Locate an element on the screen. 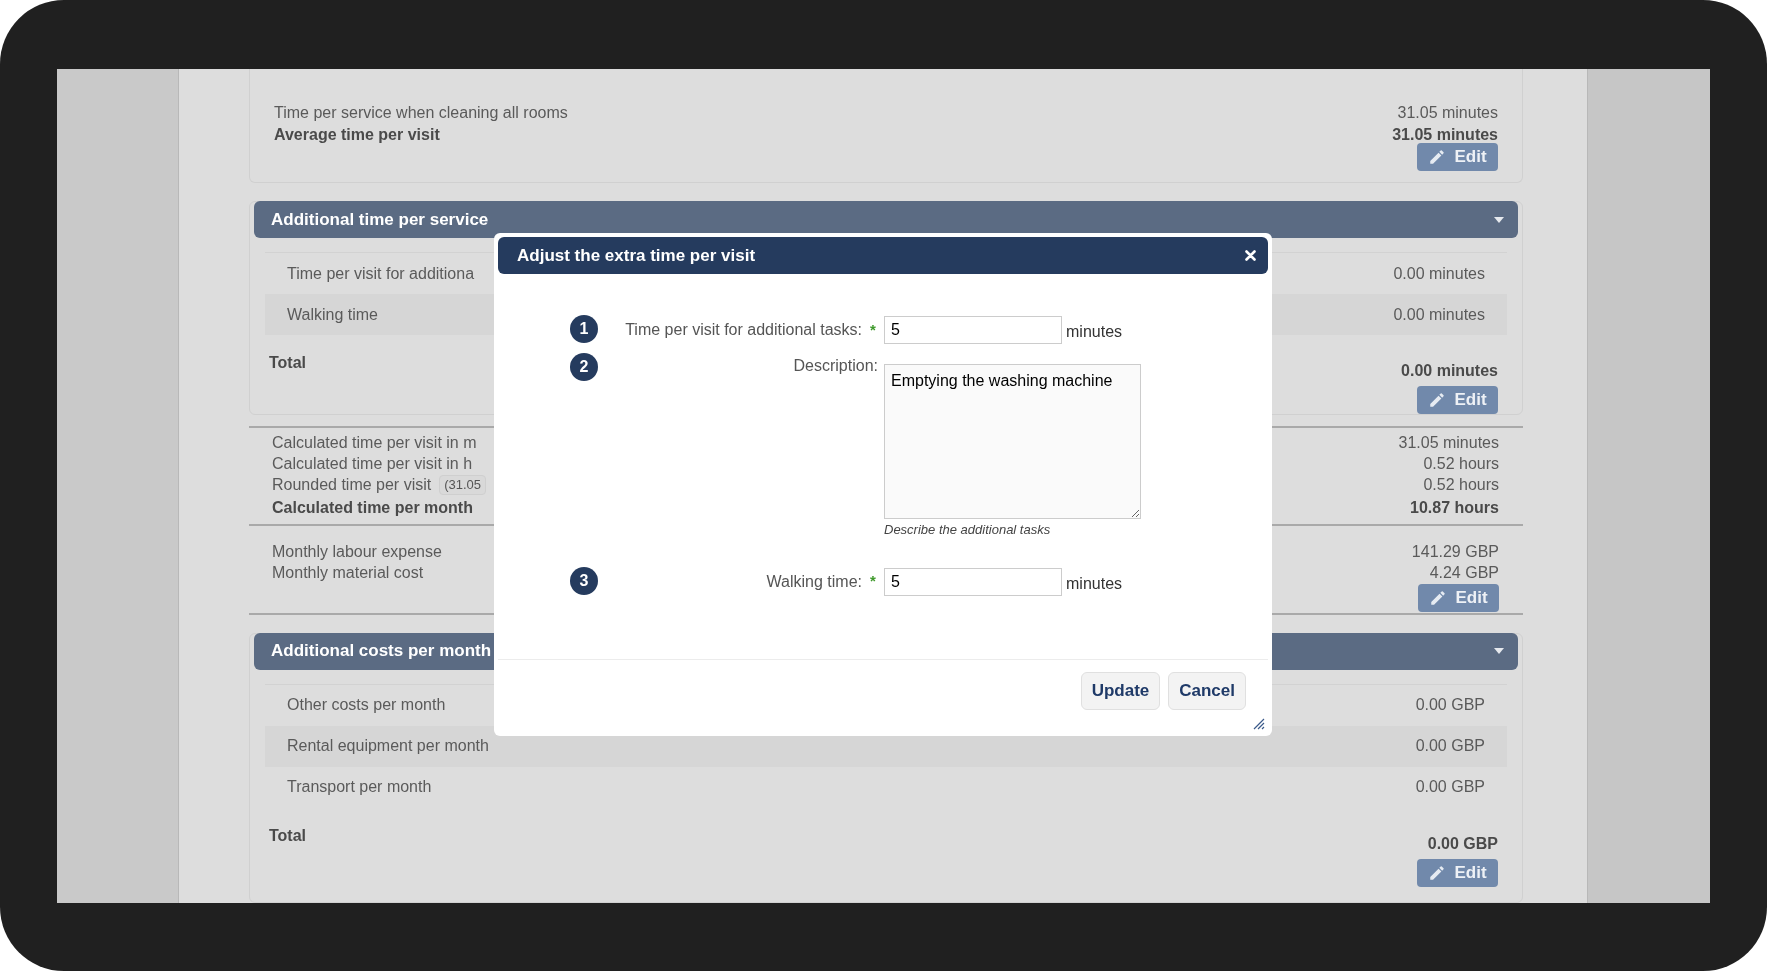  row-label: Rental equipment per month is located at coordinates (388, 746).